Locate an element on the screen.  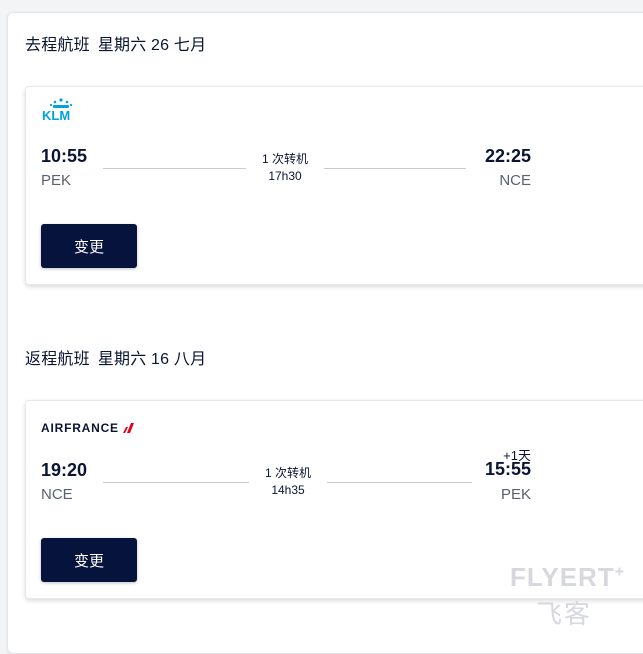
return-section-title: 返程航班 星期六 16 八月 is located at coordinates (115, 357).